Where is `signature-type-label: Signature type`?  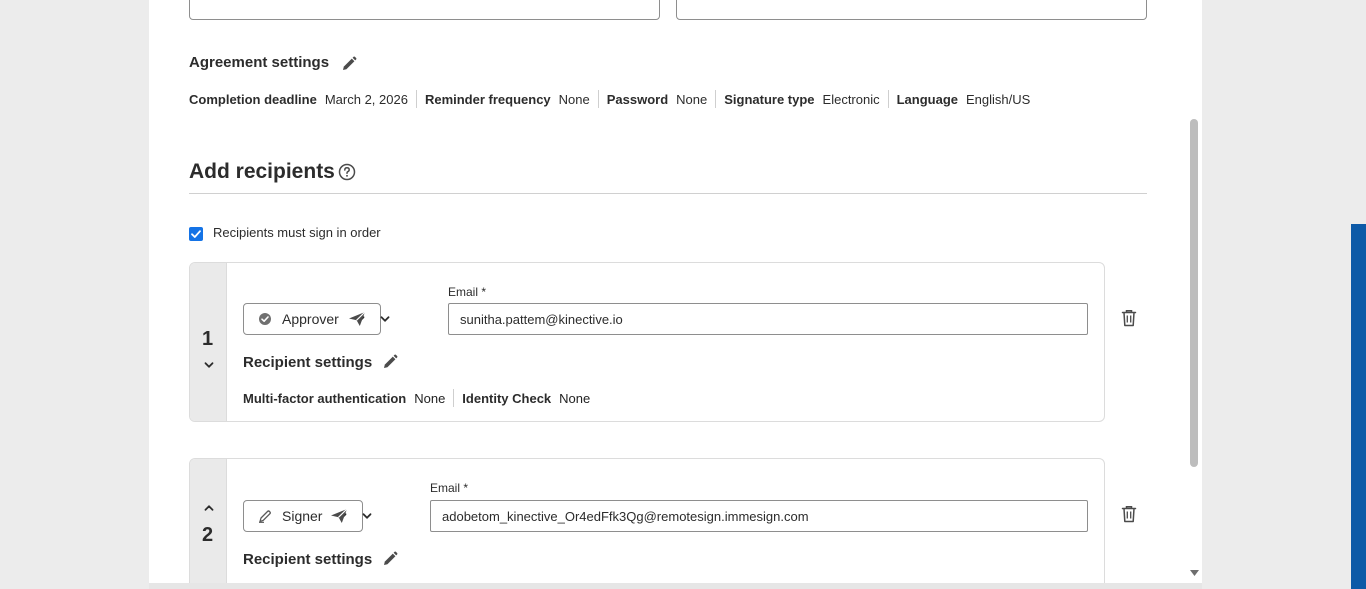 signature-type-label: Signature type is located at coordinates (769, 99).